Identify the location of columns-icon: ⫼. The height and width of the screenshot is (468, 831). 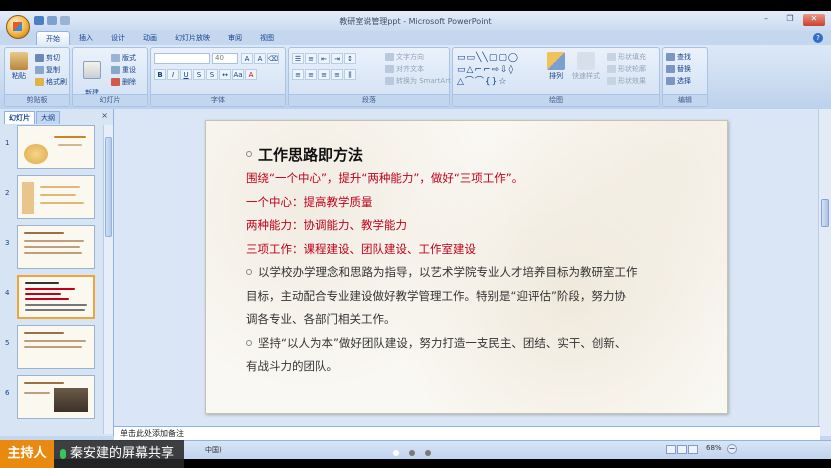
(350, 74).